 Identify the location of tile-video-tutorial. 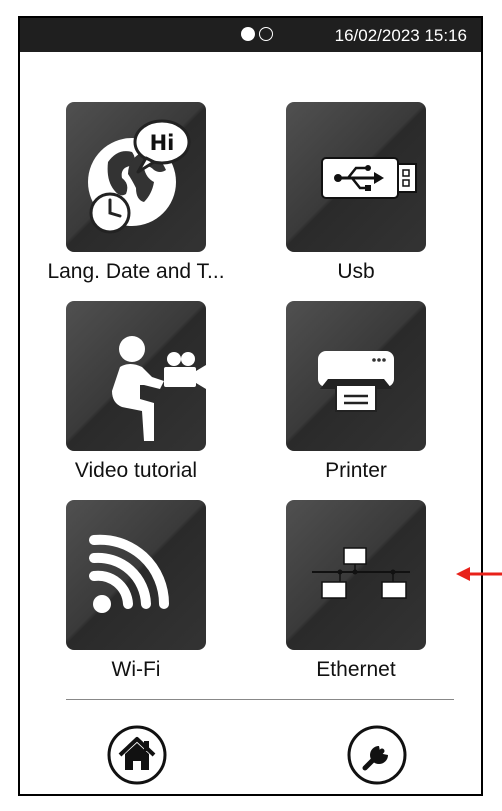
(136, 376).